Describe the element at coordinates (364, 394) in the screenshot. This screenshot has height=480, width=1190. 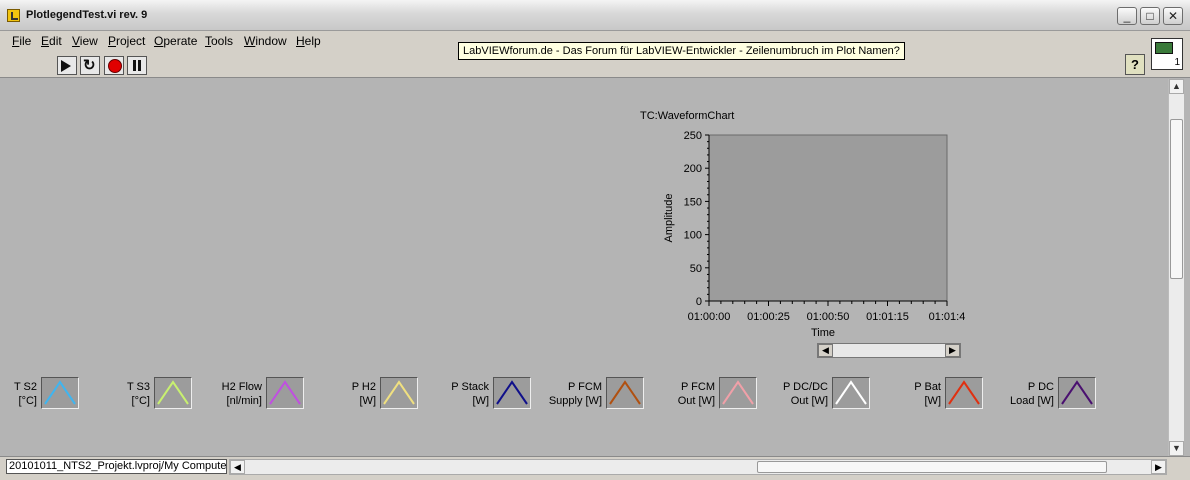
I see `legend-label: P H2 [W]` at that location.